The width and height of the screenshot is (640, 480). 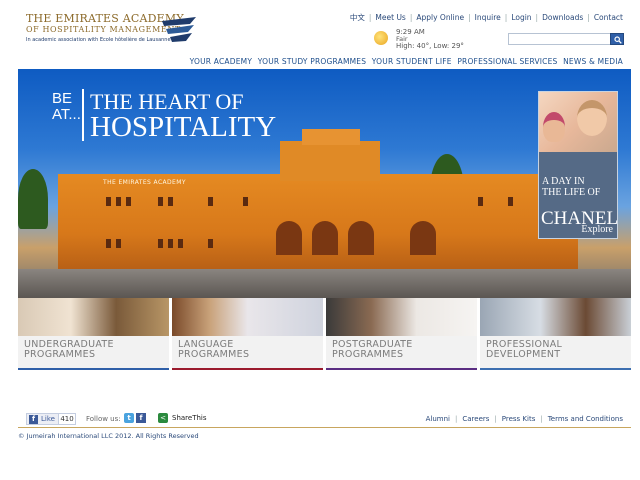 I want to click on tile-label: LANGUAGE PROGRAMMES, so click(x=214, y=349).